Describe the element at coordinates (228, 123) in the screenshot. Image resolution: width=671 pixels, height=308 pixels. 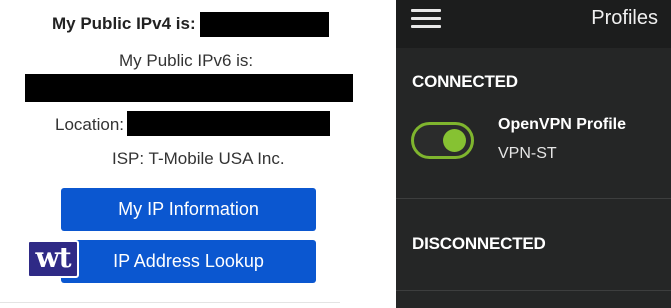
I see `redacted-location-value` at that location.